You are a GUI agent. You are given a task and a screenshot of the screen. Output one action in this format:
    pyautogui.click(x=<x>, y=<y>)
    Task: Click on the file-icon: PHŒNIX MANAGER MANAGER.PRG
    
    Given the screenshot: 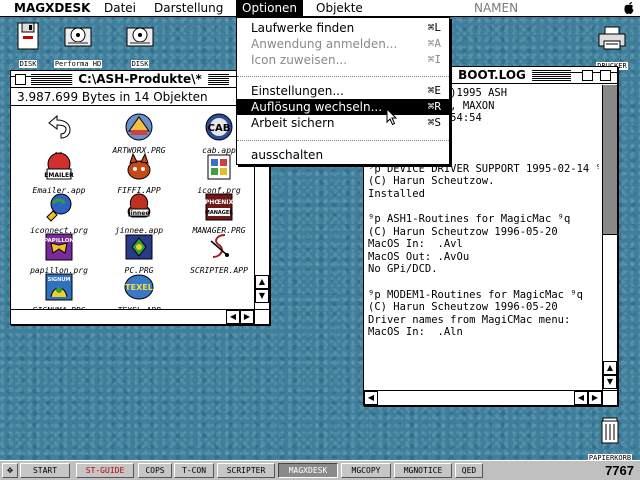 What is the action you would take?
    pyautogui.click(x=219, y=213)
    